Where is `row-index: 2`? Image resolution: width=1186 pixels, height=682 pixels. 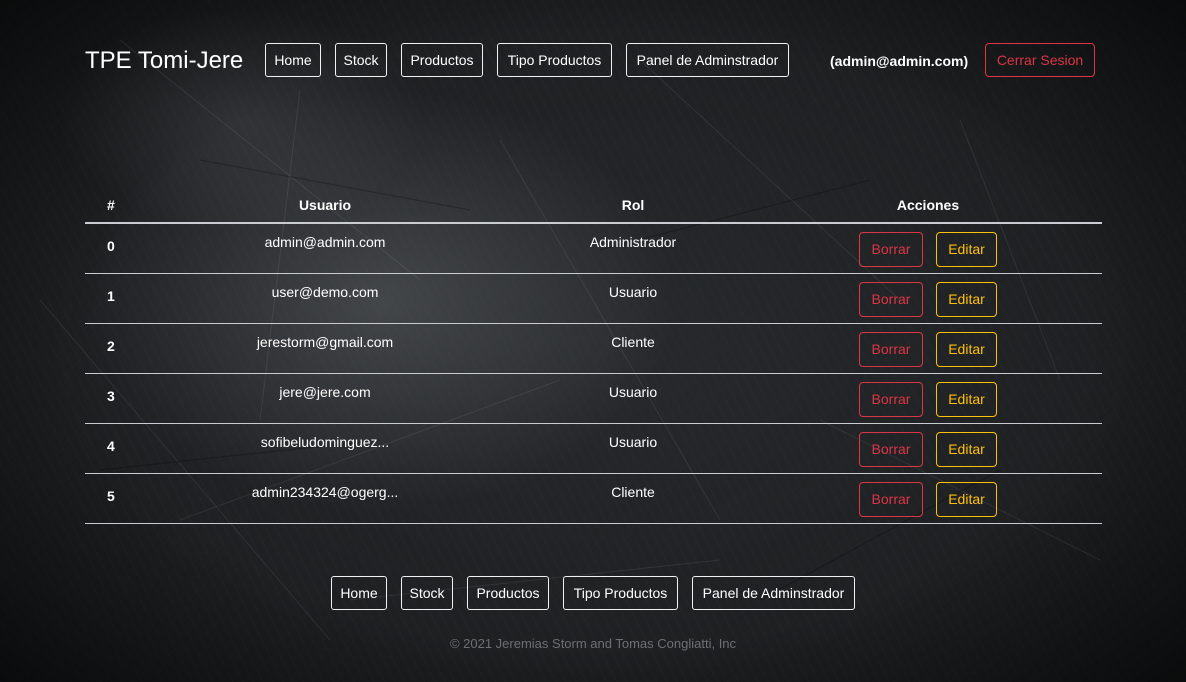 row-index: 2 is located at coordinates (111, 346).